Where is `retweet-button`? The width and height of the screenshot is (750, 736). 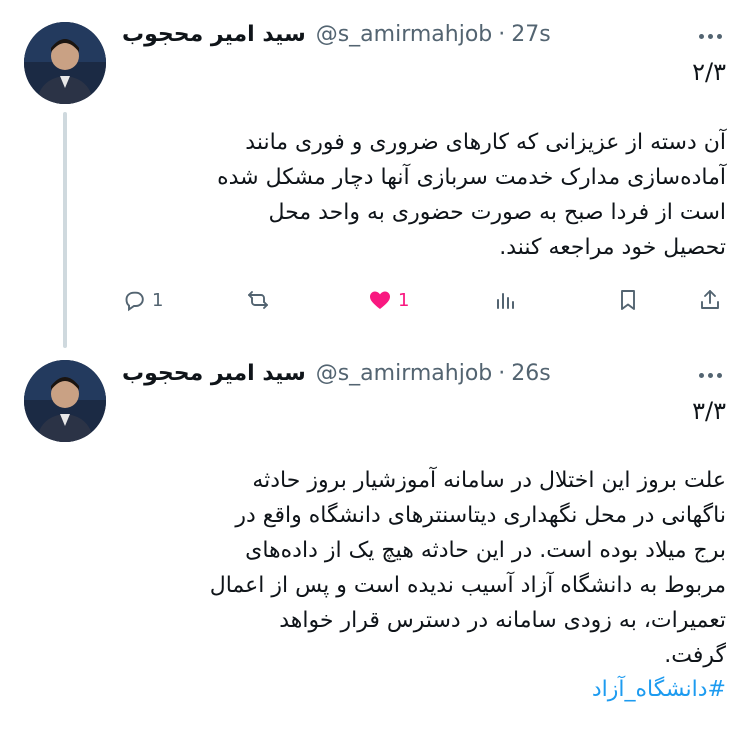
retweet-button is located at coordinates (261, 300).